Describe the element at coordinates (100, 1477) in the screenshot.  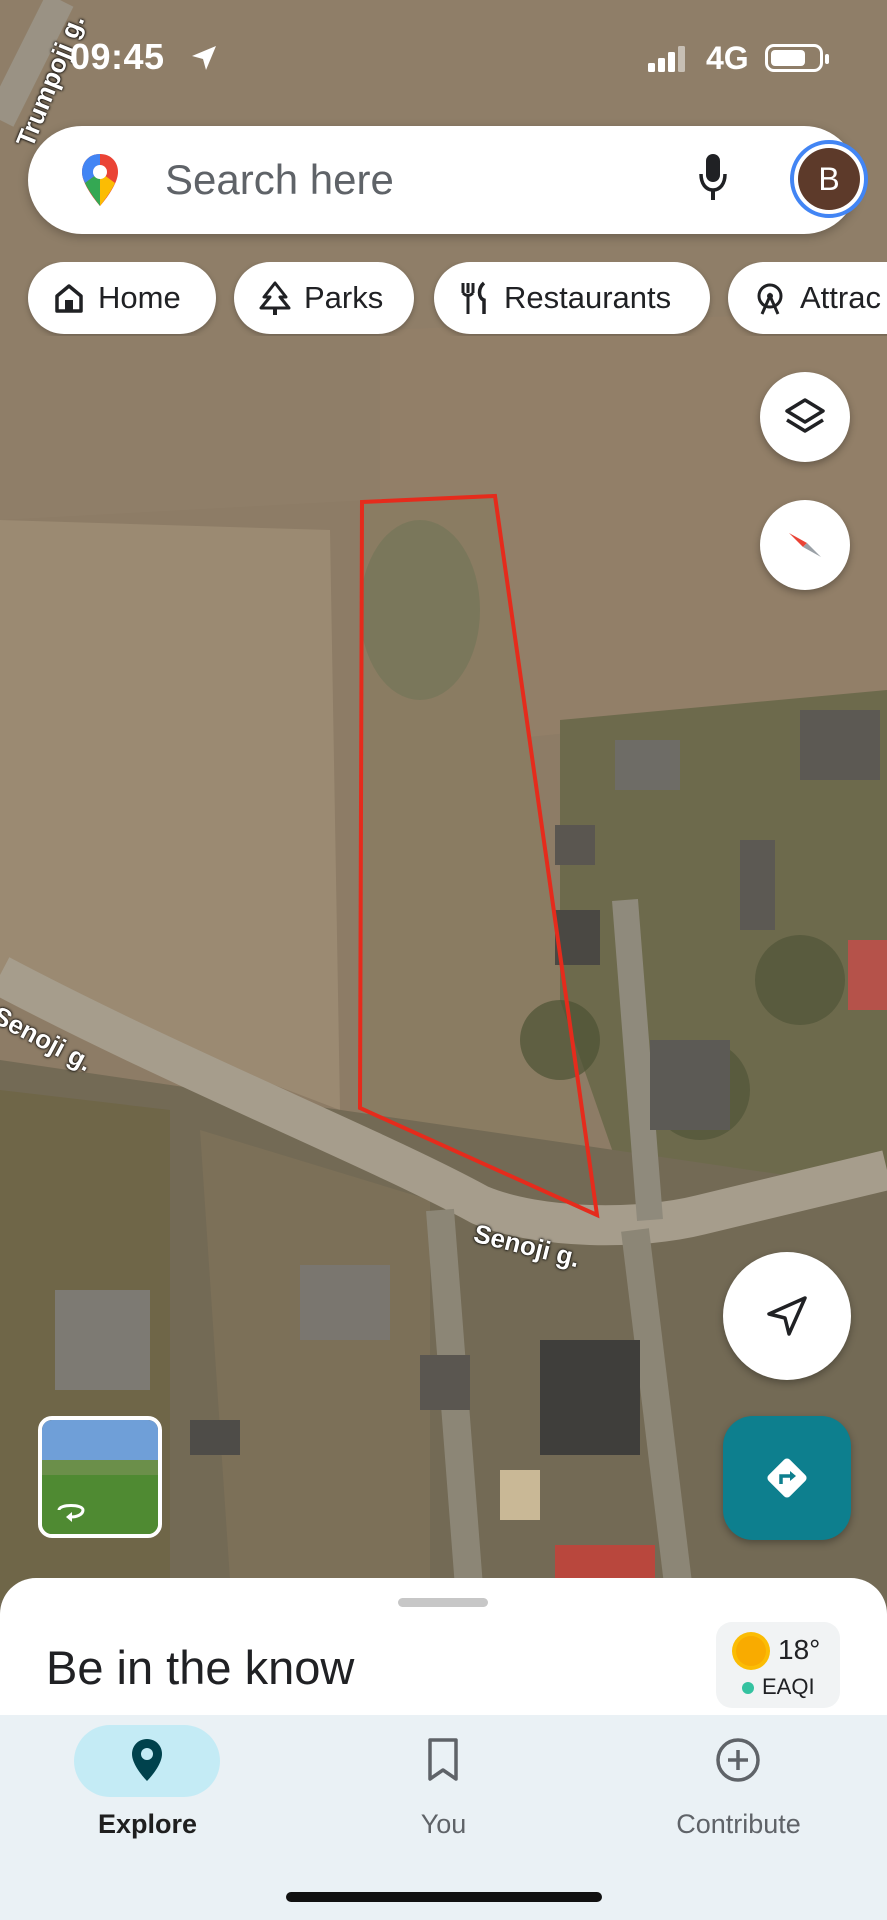
I see `street-view-thumbnail` at that location.